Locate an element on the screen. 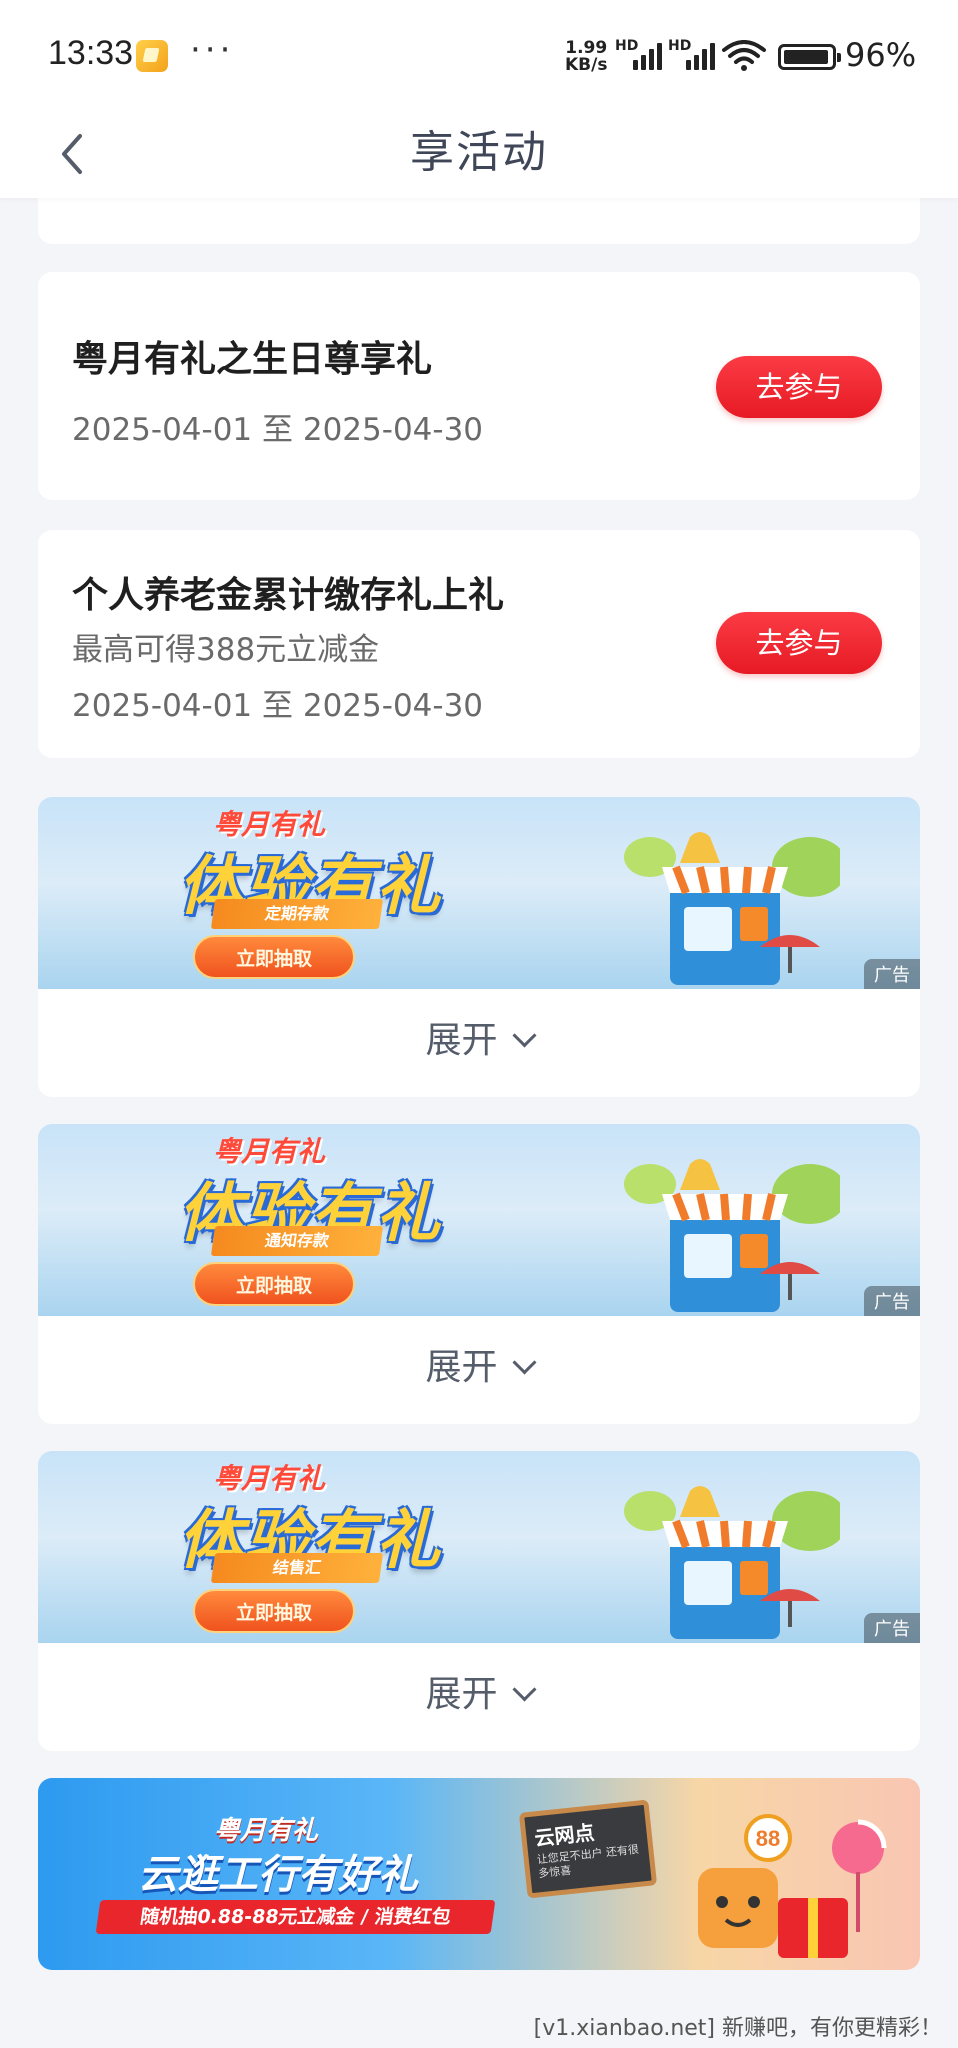 Image resolution: width=958 pixels, height=2048 pixels. battery-icon is located at coordinates (809, 57).